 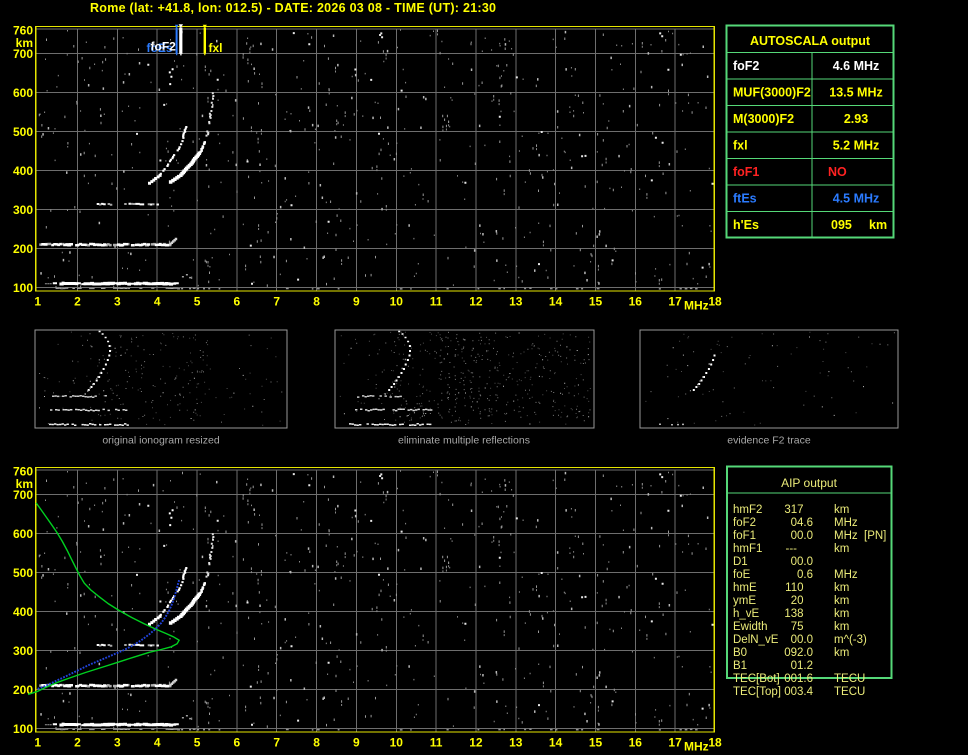 I want to click on svg-text: 01.2, so click(x=802, y=666).